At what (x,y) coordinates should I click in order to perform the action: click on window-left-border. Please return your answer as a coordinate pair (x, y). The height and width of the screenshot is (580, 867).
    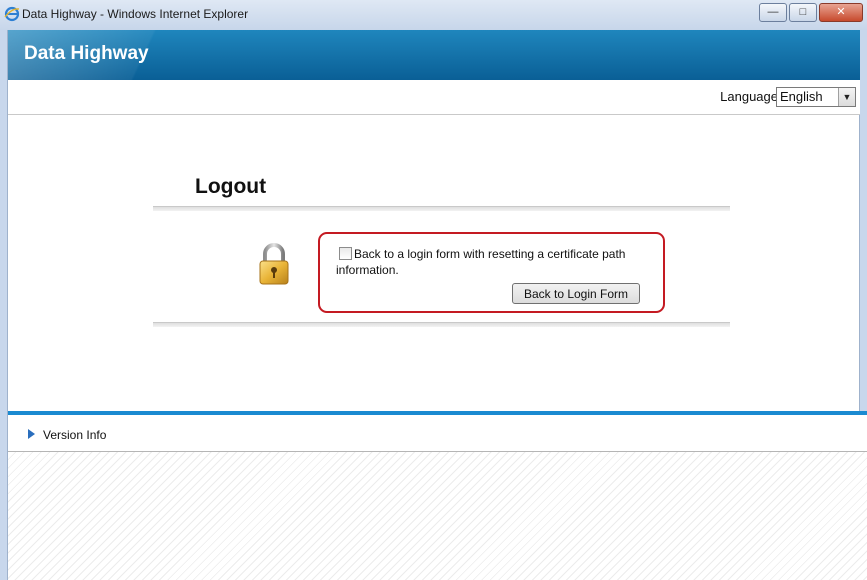
    Looking at the image, I should click on (4, 305).